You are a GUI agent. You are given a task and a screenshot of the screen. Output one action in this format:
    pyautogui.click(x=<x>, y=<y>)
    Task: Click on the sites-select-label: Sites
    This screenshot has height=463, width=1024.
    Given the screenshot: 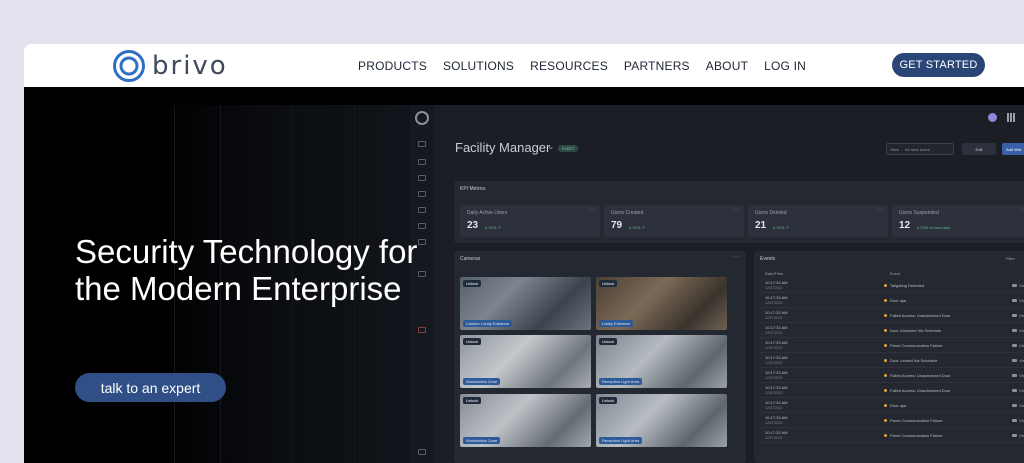 What is the action you would take?
    pyautogui.click(x=894, y=149)
    